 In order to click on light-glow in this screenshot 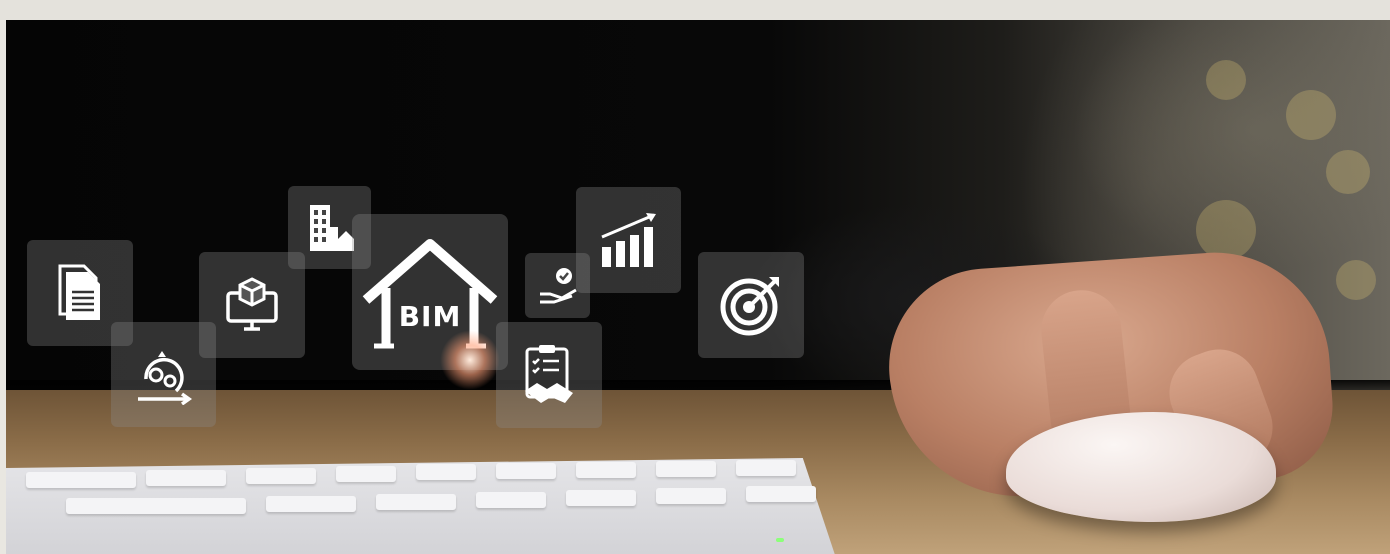, I will do `click(470, 360)`.